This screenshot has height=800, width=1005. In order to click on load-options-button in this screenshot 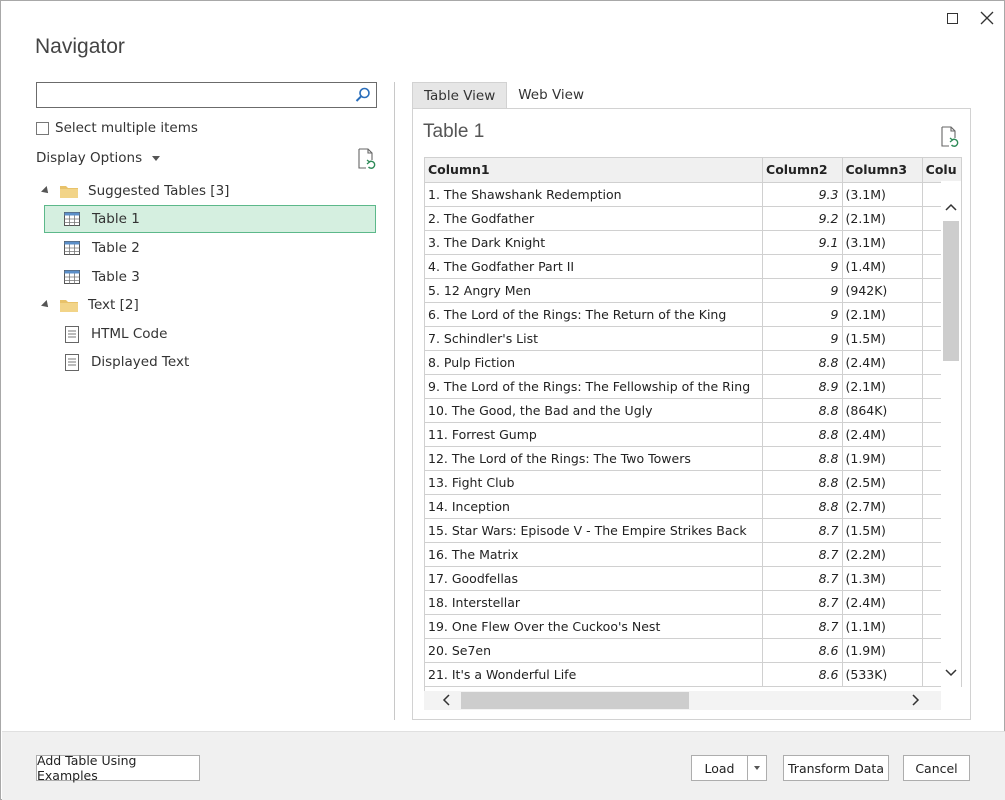, I will do `click(757, 768)`.